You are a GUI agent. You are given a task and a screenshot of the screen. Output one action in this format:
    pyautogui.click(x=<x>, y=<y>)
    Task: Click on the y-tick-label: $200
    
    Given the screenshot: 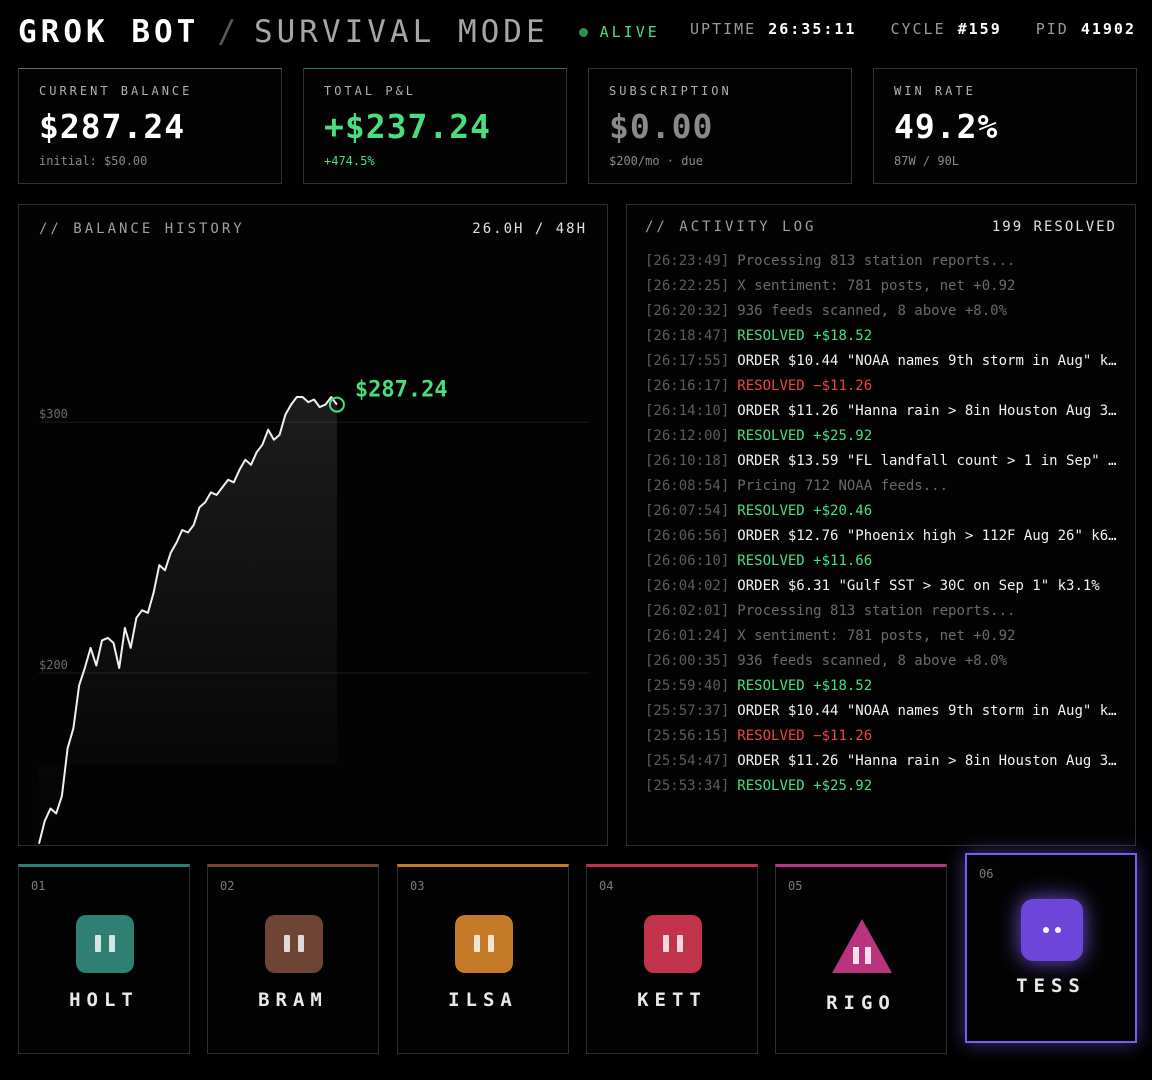 What is the action you would take?
    pyautogui.click(x=53, y=665)
    